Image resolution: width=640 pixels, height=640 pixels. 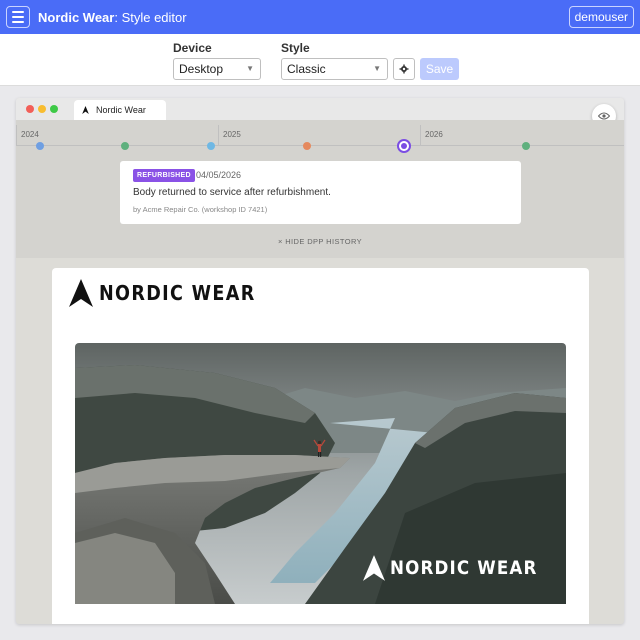 I want to click on year-label: 2024, so click(x=30, y=134).